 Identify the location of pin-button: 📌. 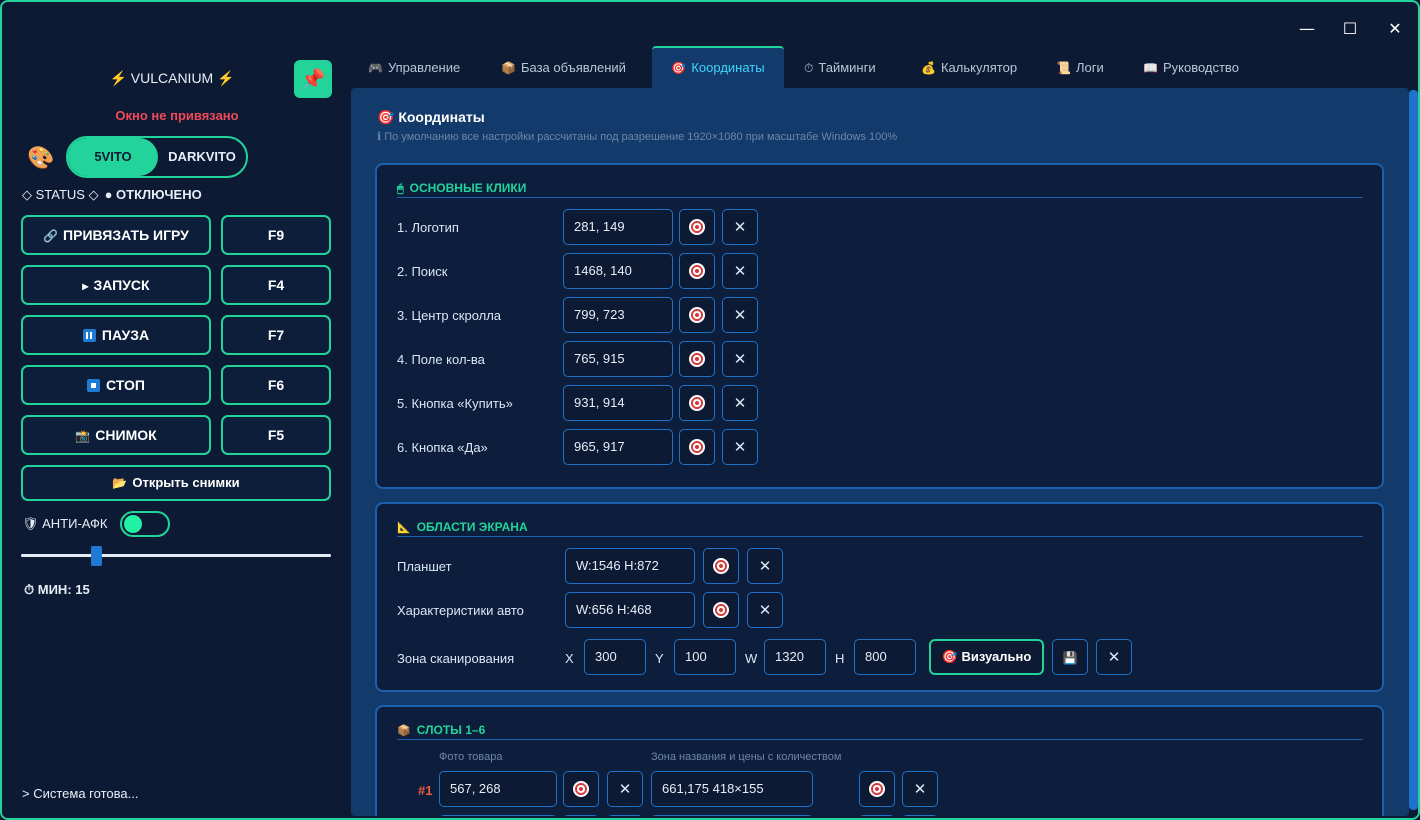
(313, 79).